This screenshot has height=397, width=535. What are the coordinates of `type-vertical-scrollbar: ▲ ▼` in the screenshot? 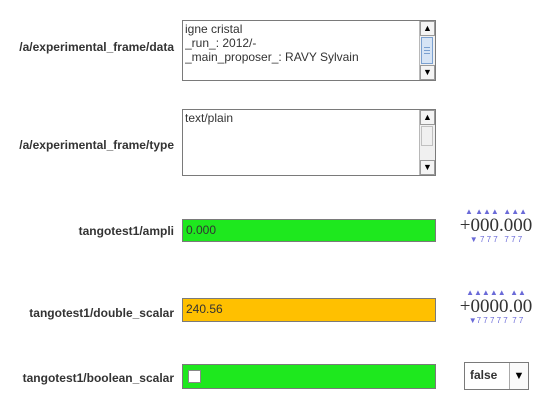 It's located at (427, 142).